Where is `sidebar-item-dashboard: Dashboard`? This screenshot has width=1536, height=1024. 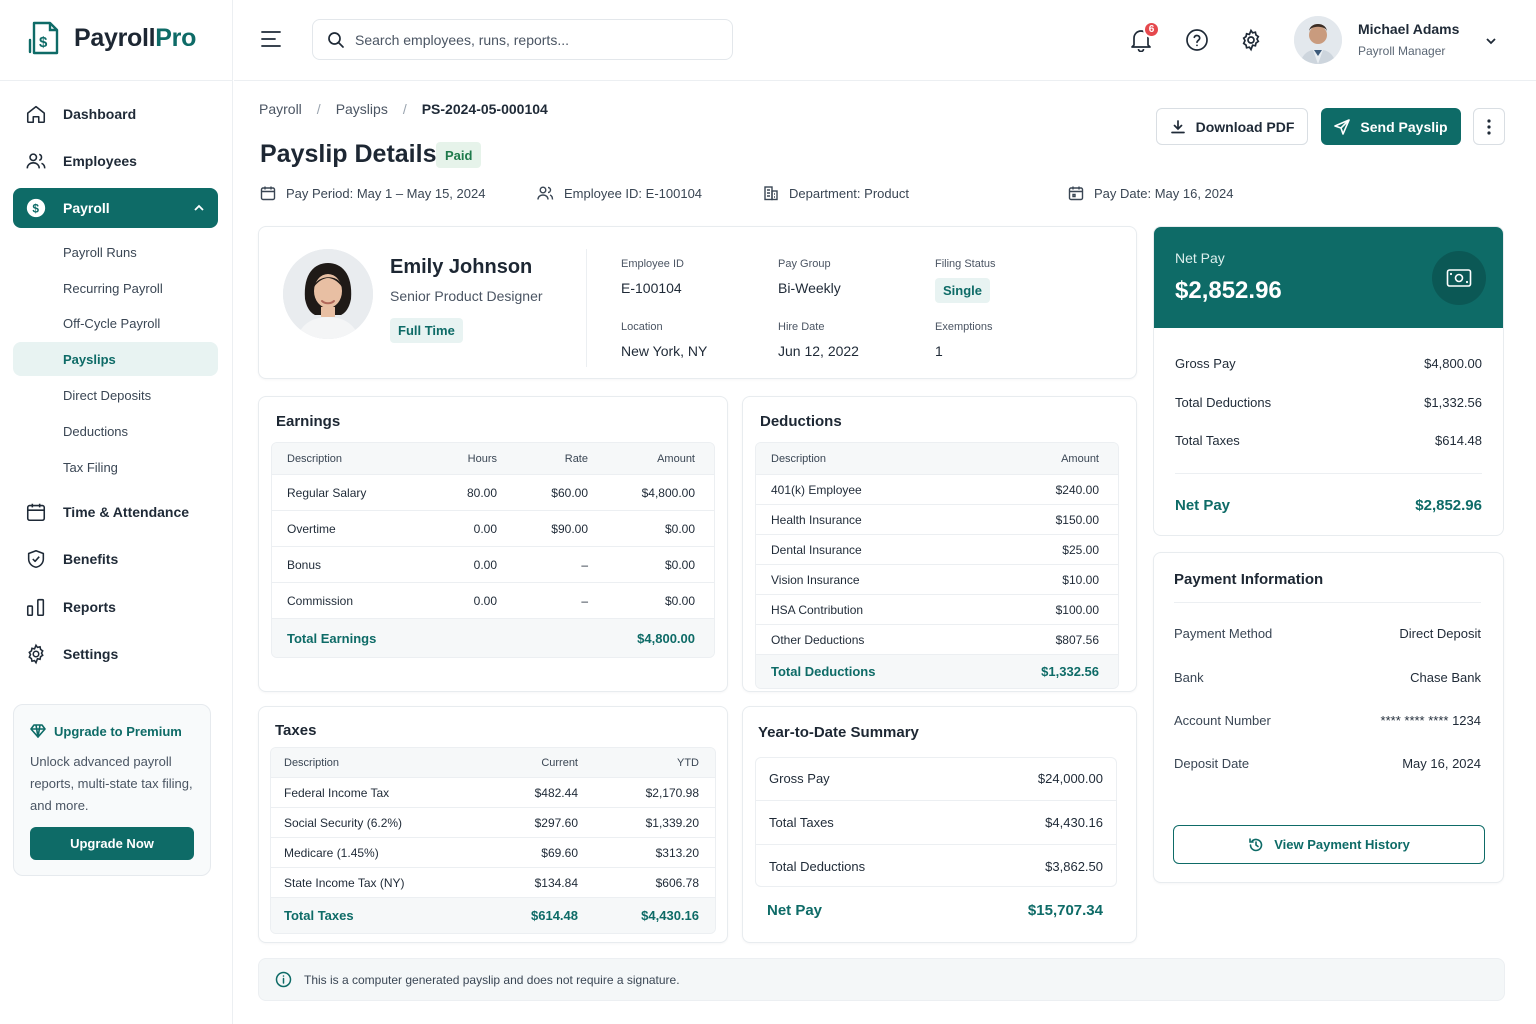
sidebar-item-dashboard: Dashboard is located at coordinates (115, 114).